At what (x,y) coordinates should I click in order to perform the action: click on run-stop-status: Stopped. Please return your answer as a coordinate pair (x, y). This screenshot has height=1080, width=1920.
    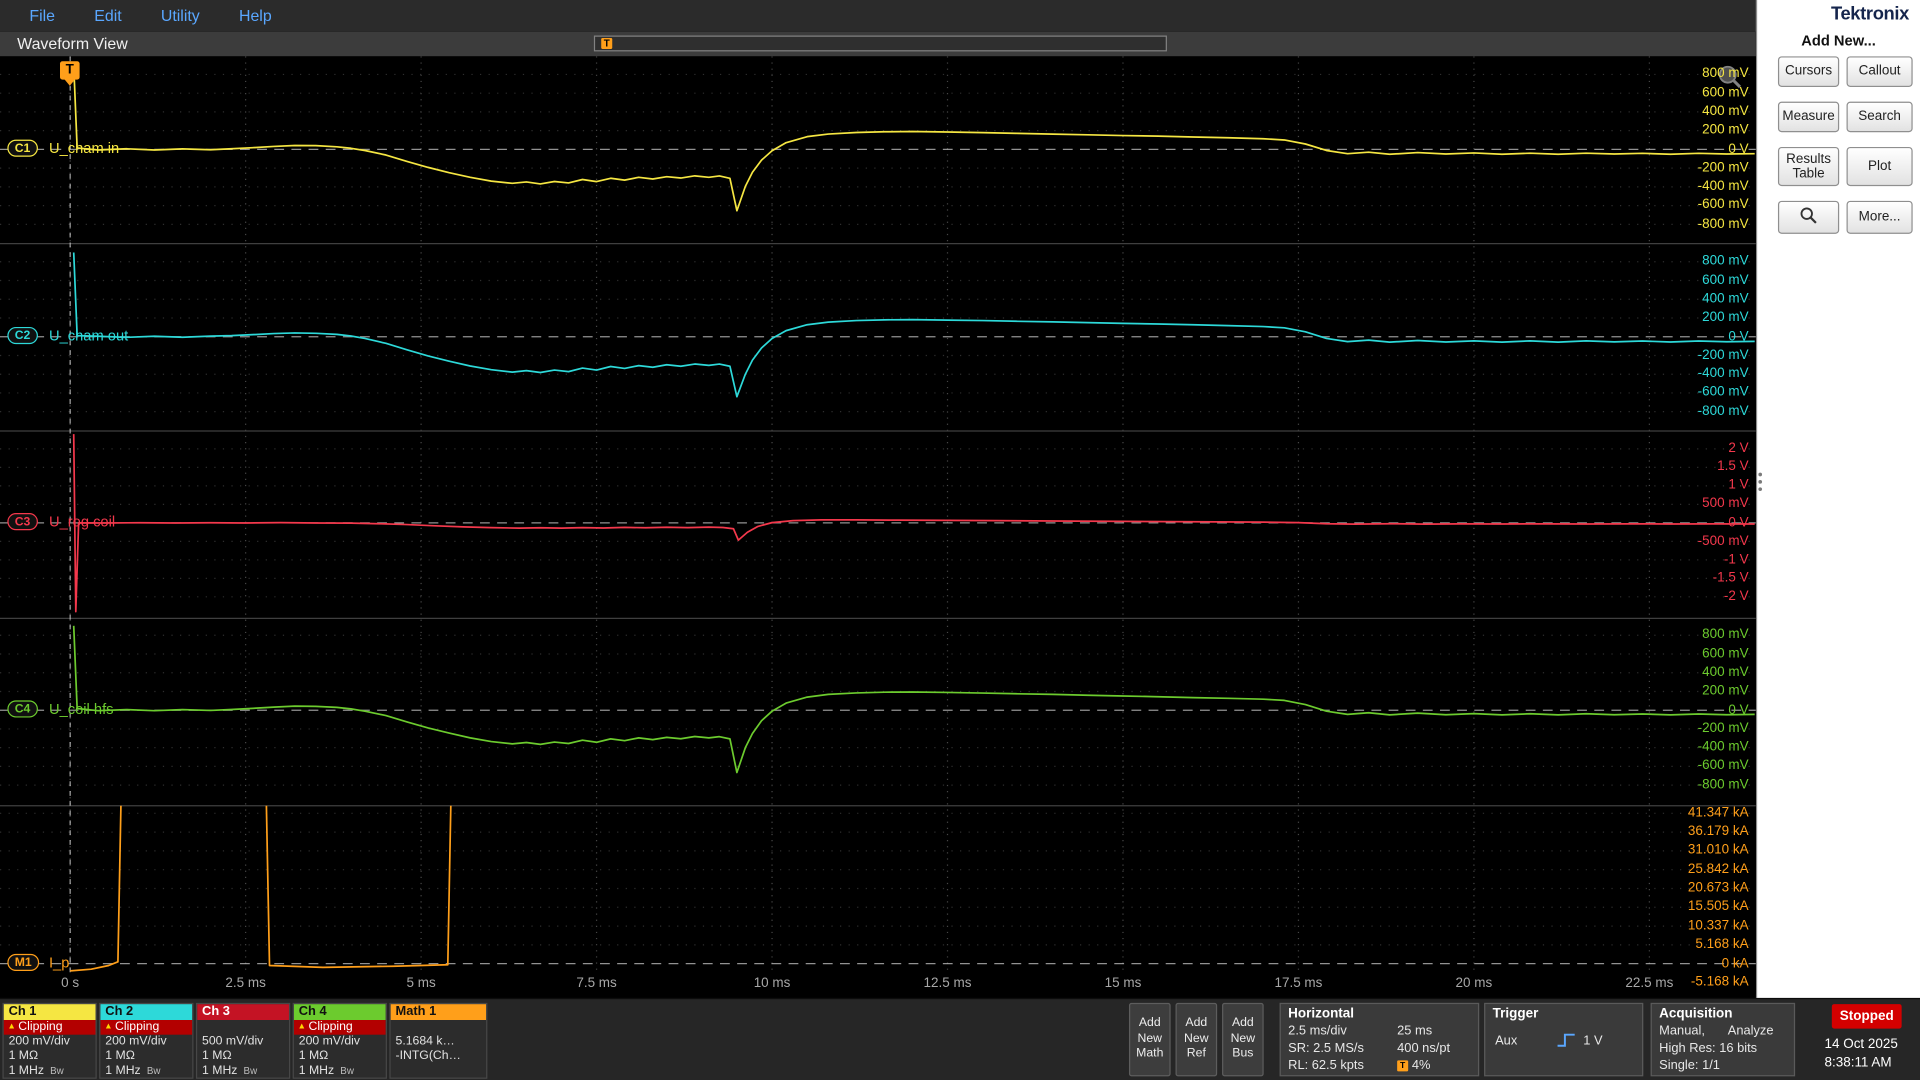
    Looking at the image, I should click on (1866, 1016).